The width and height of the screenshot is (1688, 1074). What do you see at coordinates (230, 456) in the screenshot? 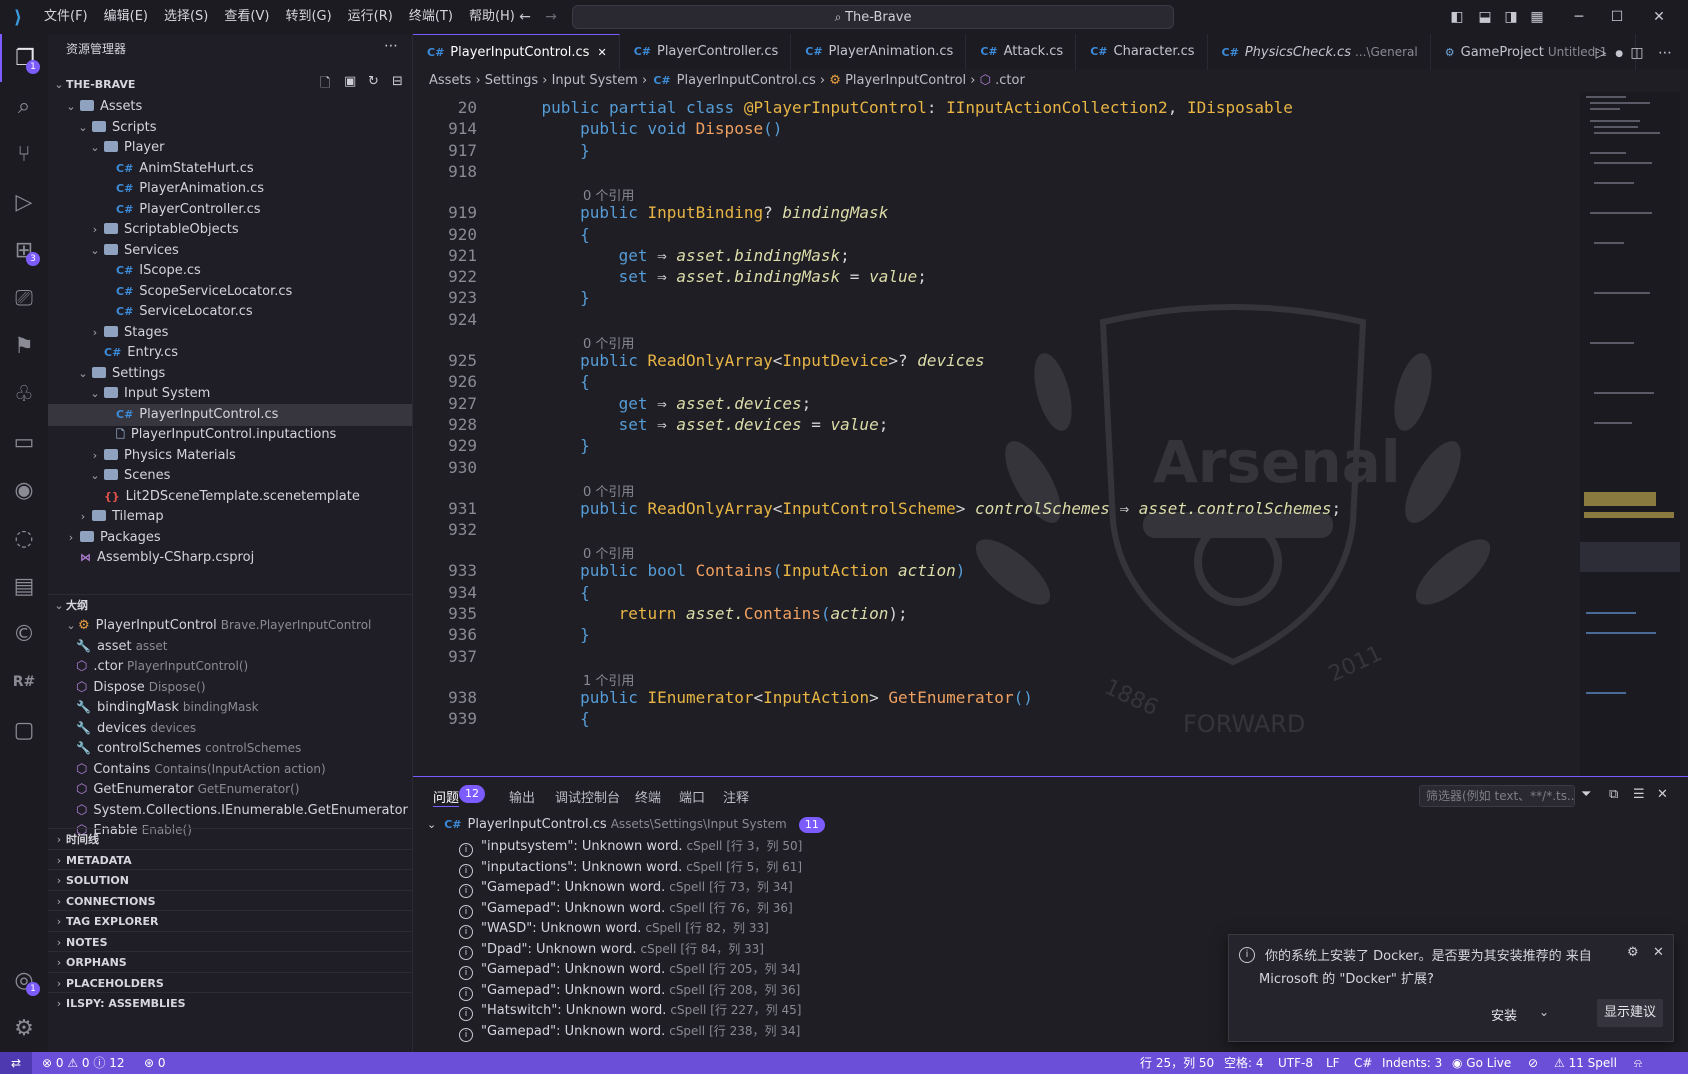
I see `tree-folder: › Physics Materials` at bounding box center [230, 456].